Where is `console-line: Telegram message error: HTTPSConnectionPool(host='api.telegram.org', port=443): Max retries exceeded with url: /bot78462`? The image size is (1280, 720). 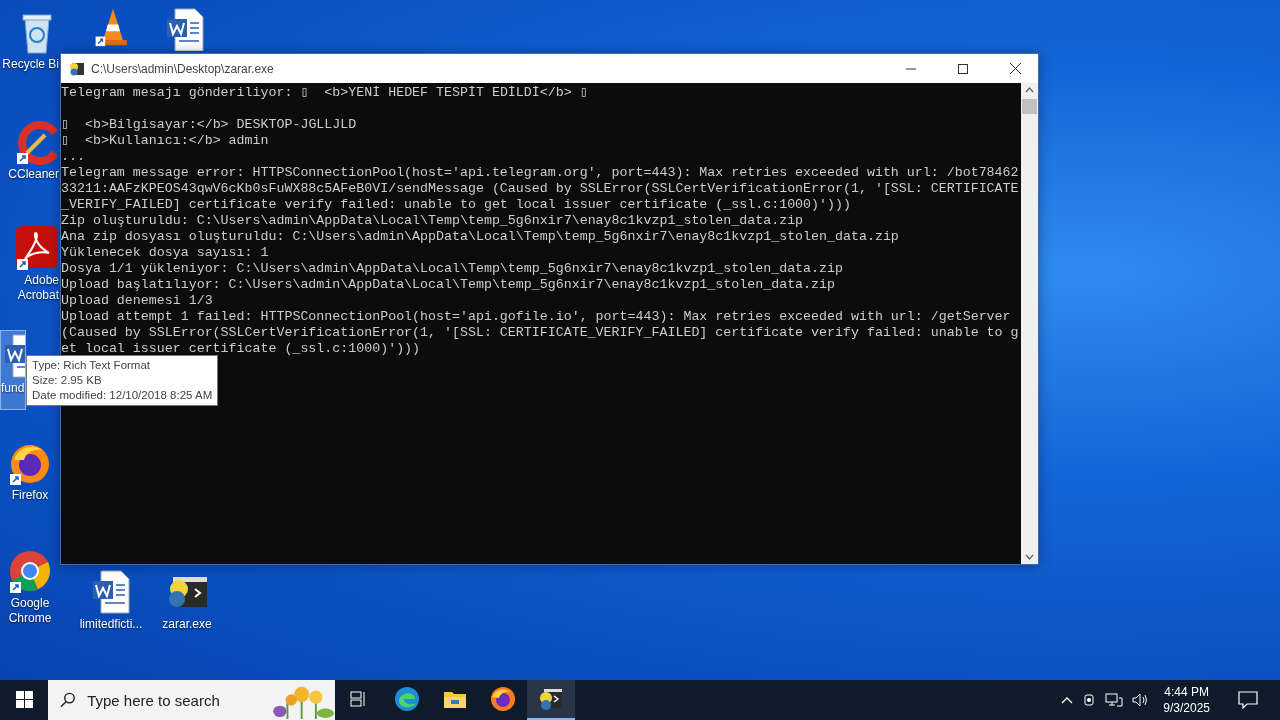 console-line: Telegram message error: HTTPSConnectionPool(host='api.telegram.org', port=443): Max retries exceeded with url: /bot78462 is located at coordinates (540, 173).